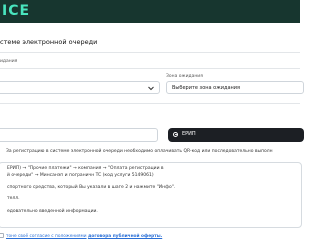 This screenshot has width=320, height=250. Describe the element at coordinates (13, 198) in the screenshot. I see `instruction-step: телл.` at that location.